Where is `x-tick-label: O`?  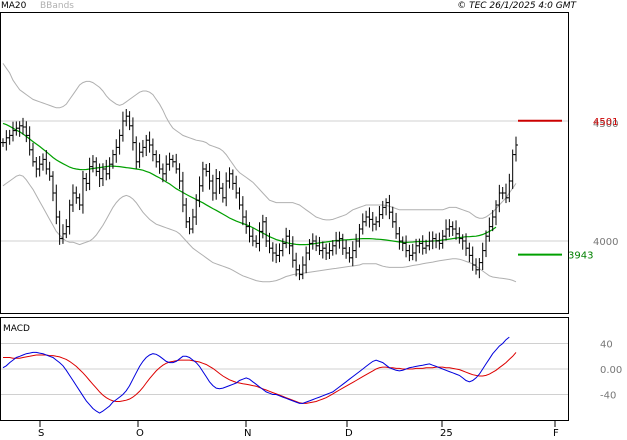 x-tick-label: O is located at coordinates (140, 433).